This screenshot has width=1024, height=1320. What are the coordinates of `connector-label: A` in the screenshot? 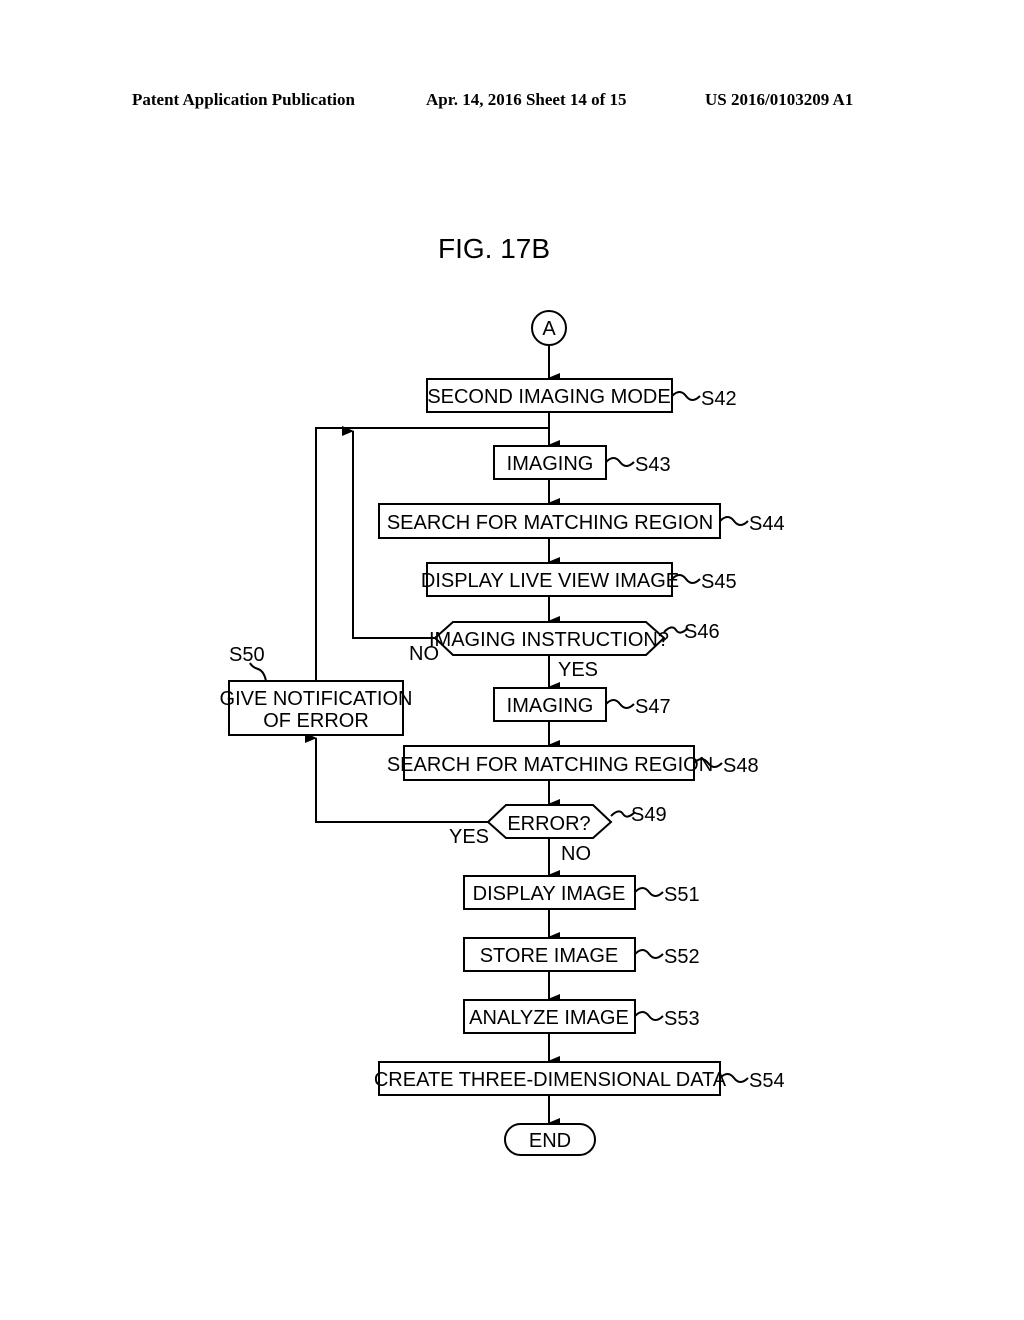 It's located at (549, 329).